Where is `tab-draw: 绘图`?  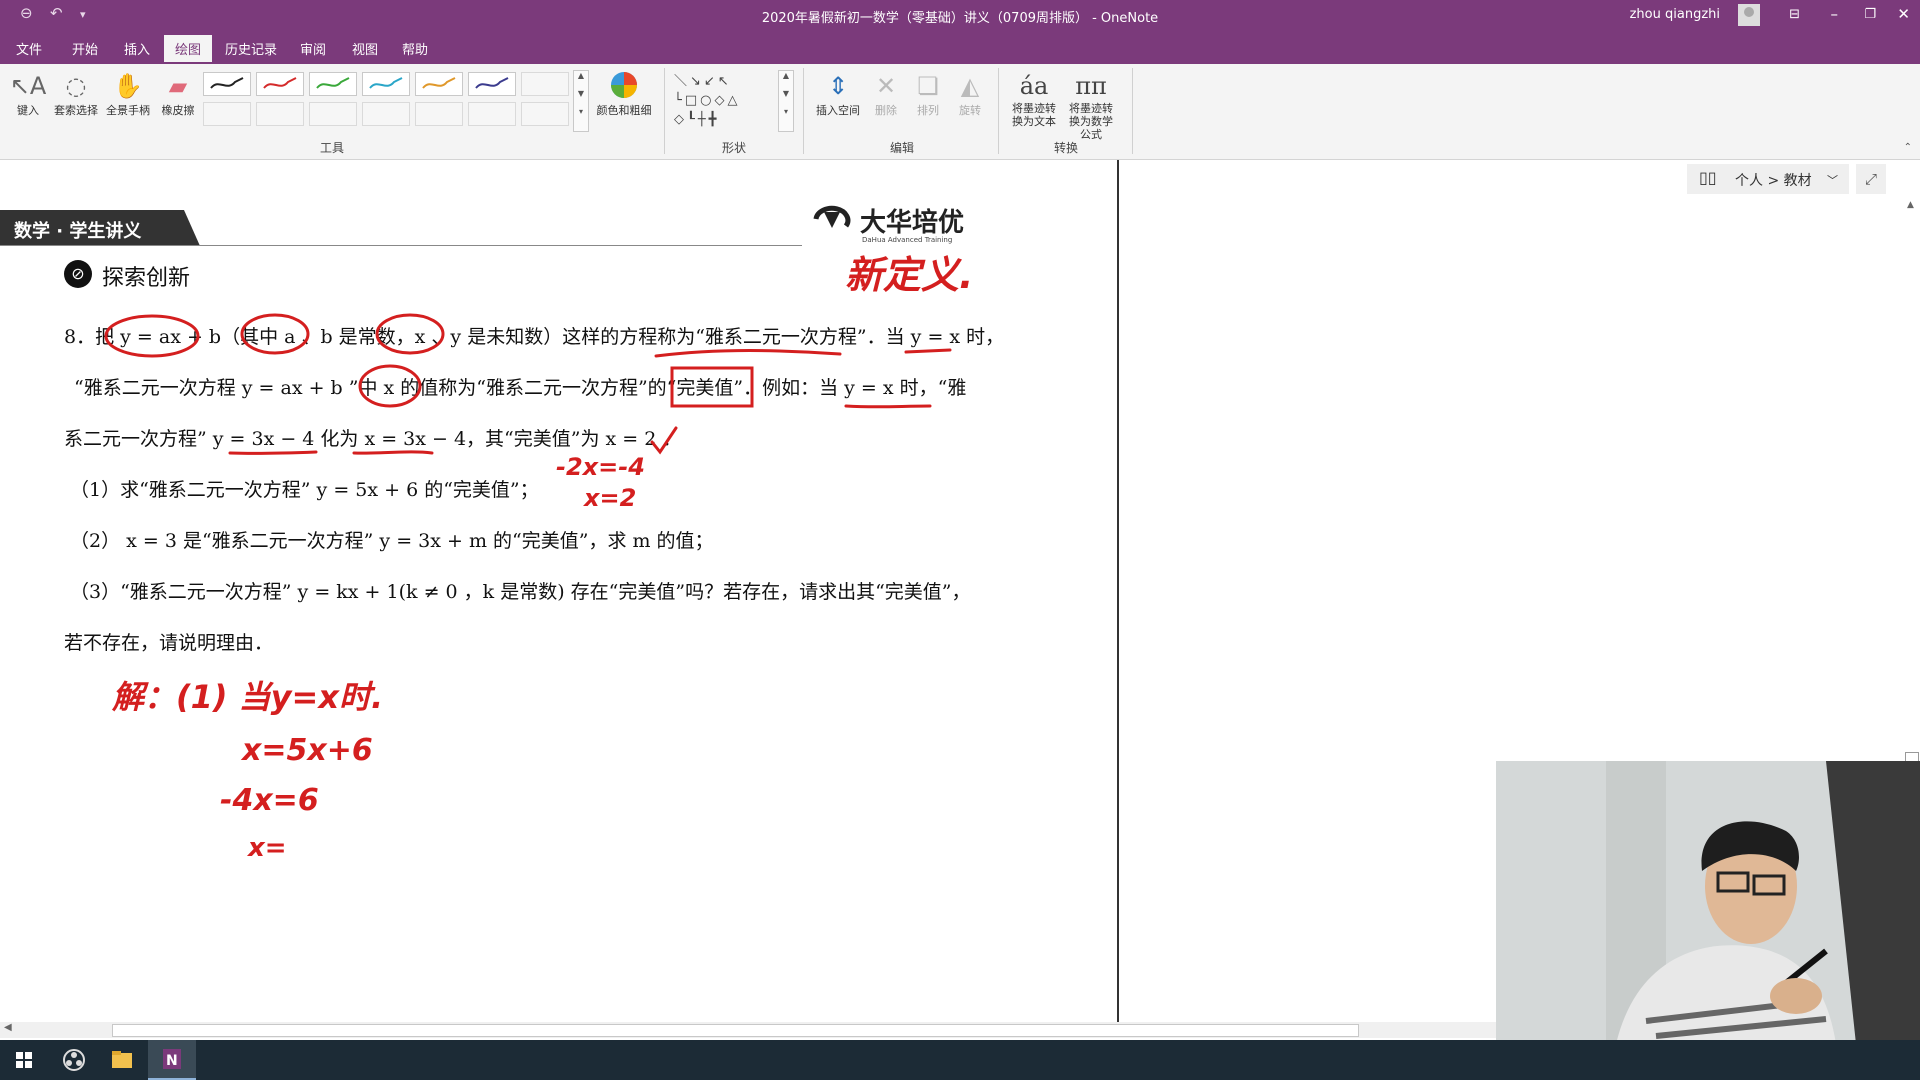 tab-draw: 绘图 is located at coordinates (188, 48).